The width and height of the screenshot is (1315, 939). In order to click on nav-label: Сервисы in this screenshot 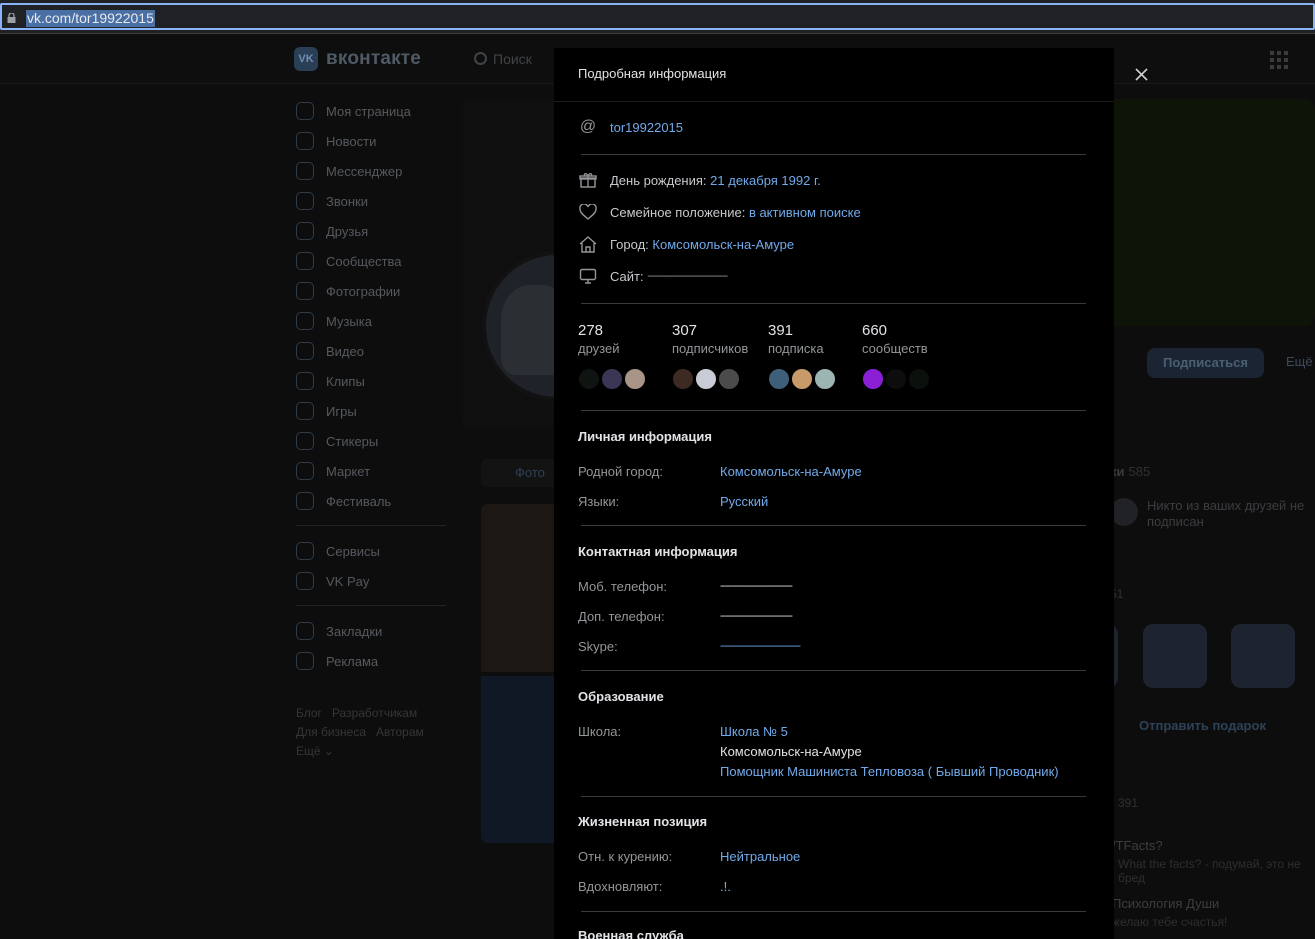, I will do `click(353, 551)`.